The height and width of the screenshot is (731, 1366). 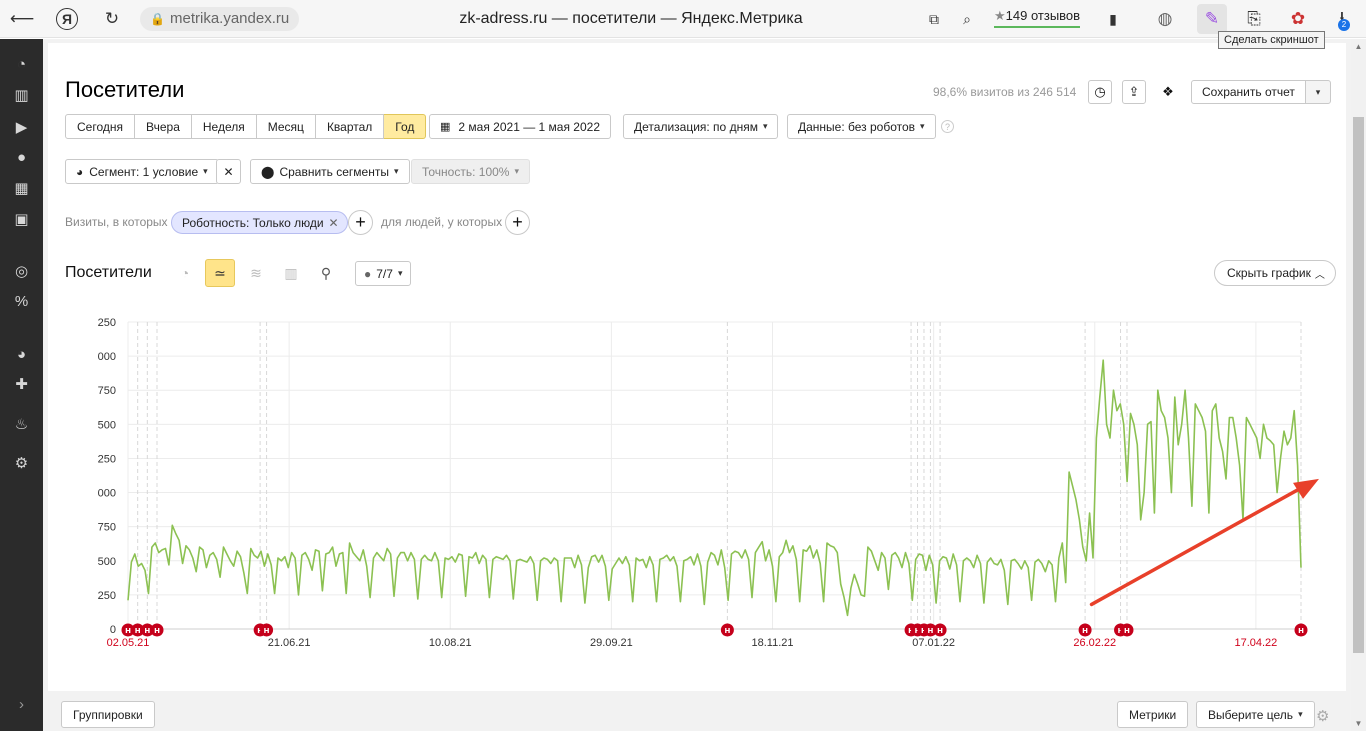 What do you see at coordinates (466, 171) in the screenshot?
I see `accuracy-label: Точность: 100%` at bounding box center [466, 171].